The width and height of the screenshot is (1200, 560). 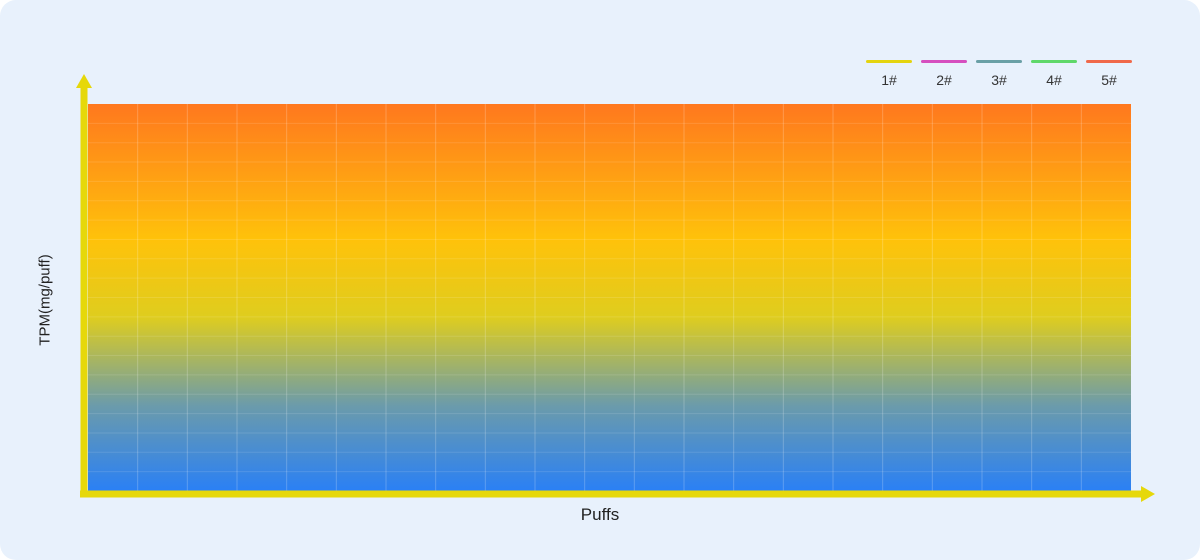 What do you see at coordinates (1054, 80) in the screenshot?
I see `legend-label: 4#` at bounding box center [1054, 80].